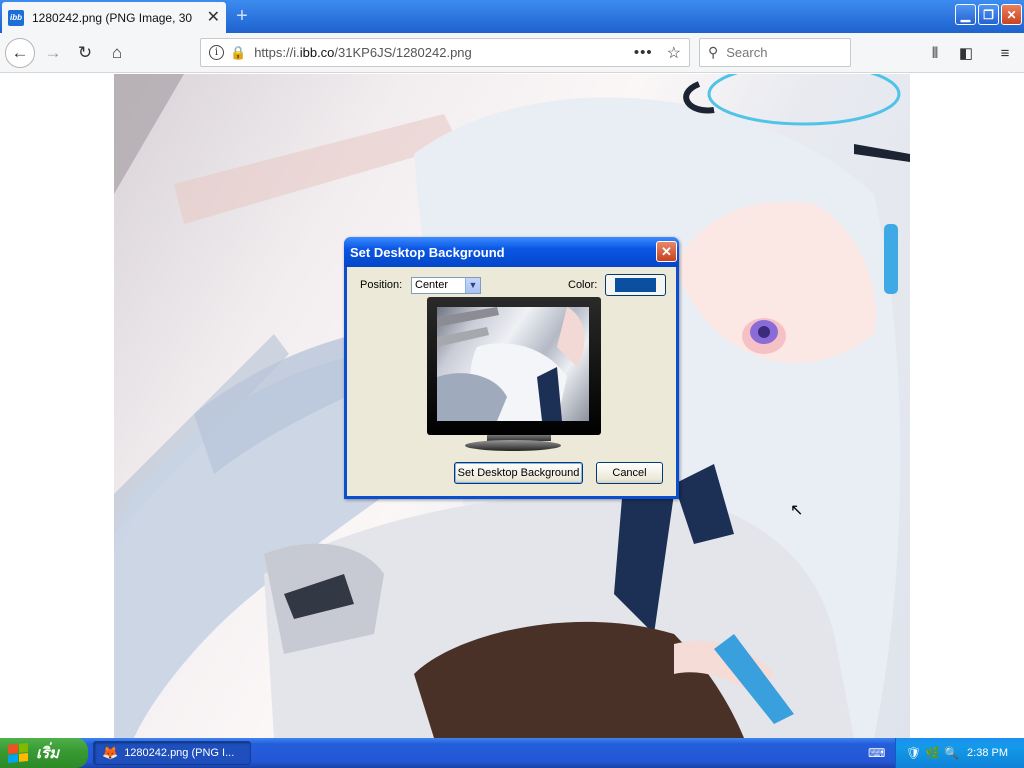 The height and width of the screenshot is (768, 1024). I want to click on site-info-icon: i, so click(216, 52).